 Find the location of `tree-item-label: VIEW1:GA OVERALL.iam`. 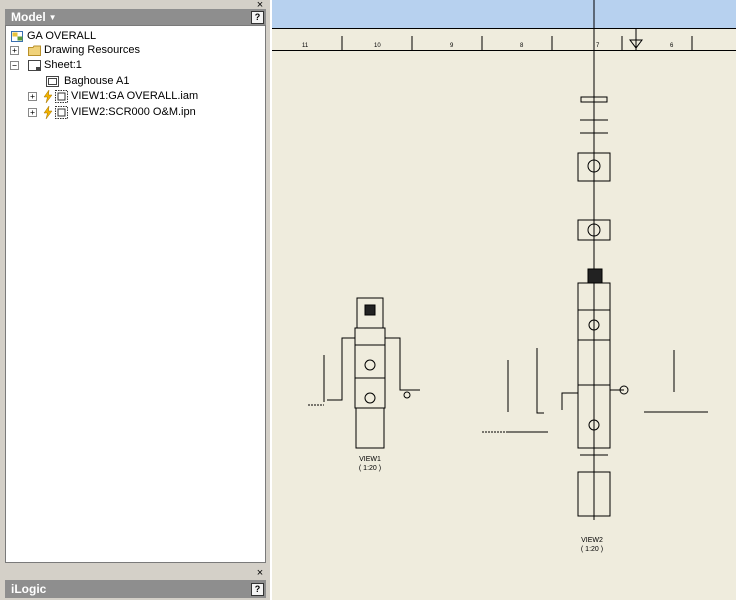

tree-item-label: VIEW1:GA OVERALL.iam is located at coordinates (135, 96).